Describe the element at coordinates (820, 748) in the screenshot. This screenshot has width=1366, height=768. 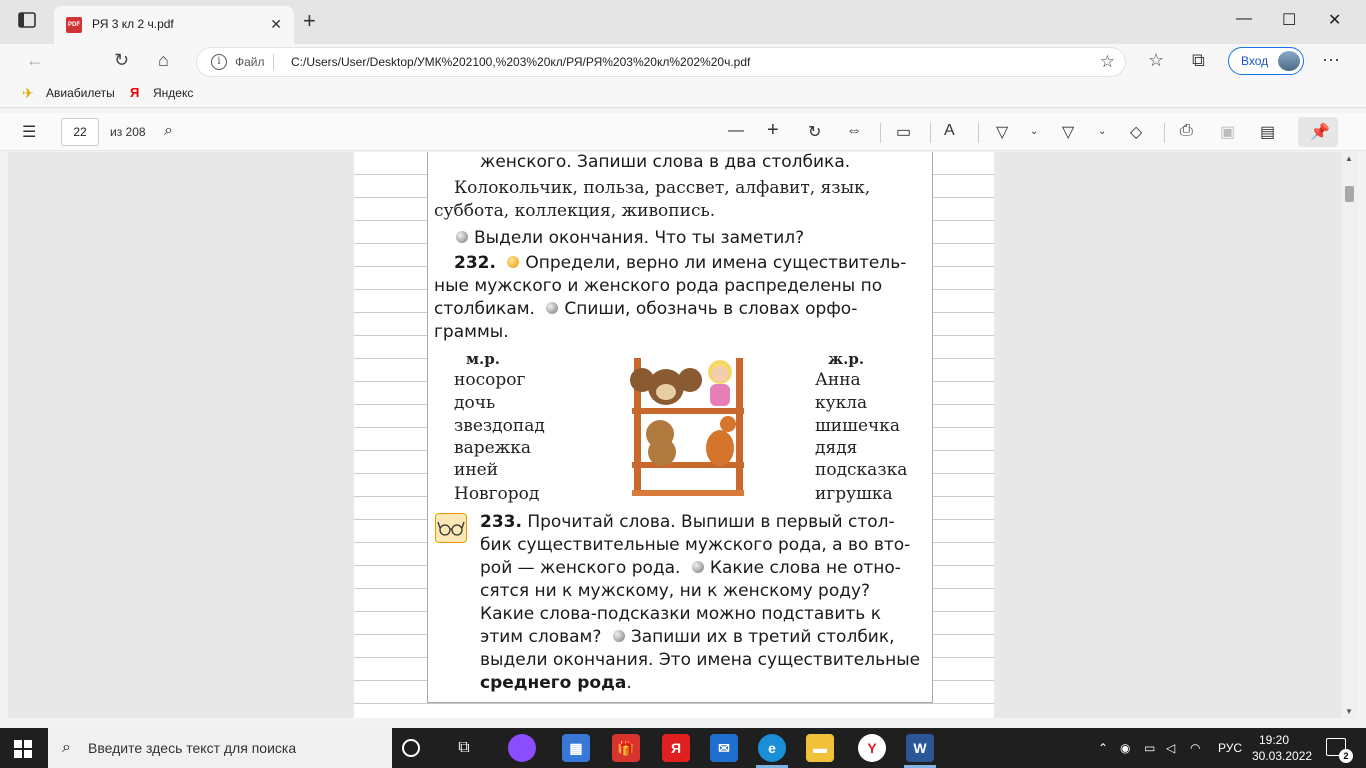
I see `file-explorer-icon: ▬` at that location.